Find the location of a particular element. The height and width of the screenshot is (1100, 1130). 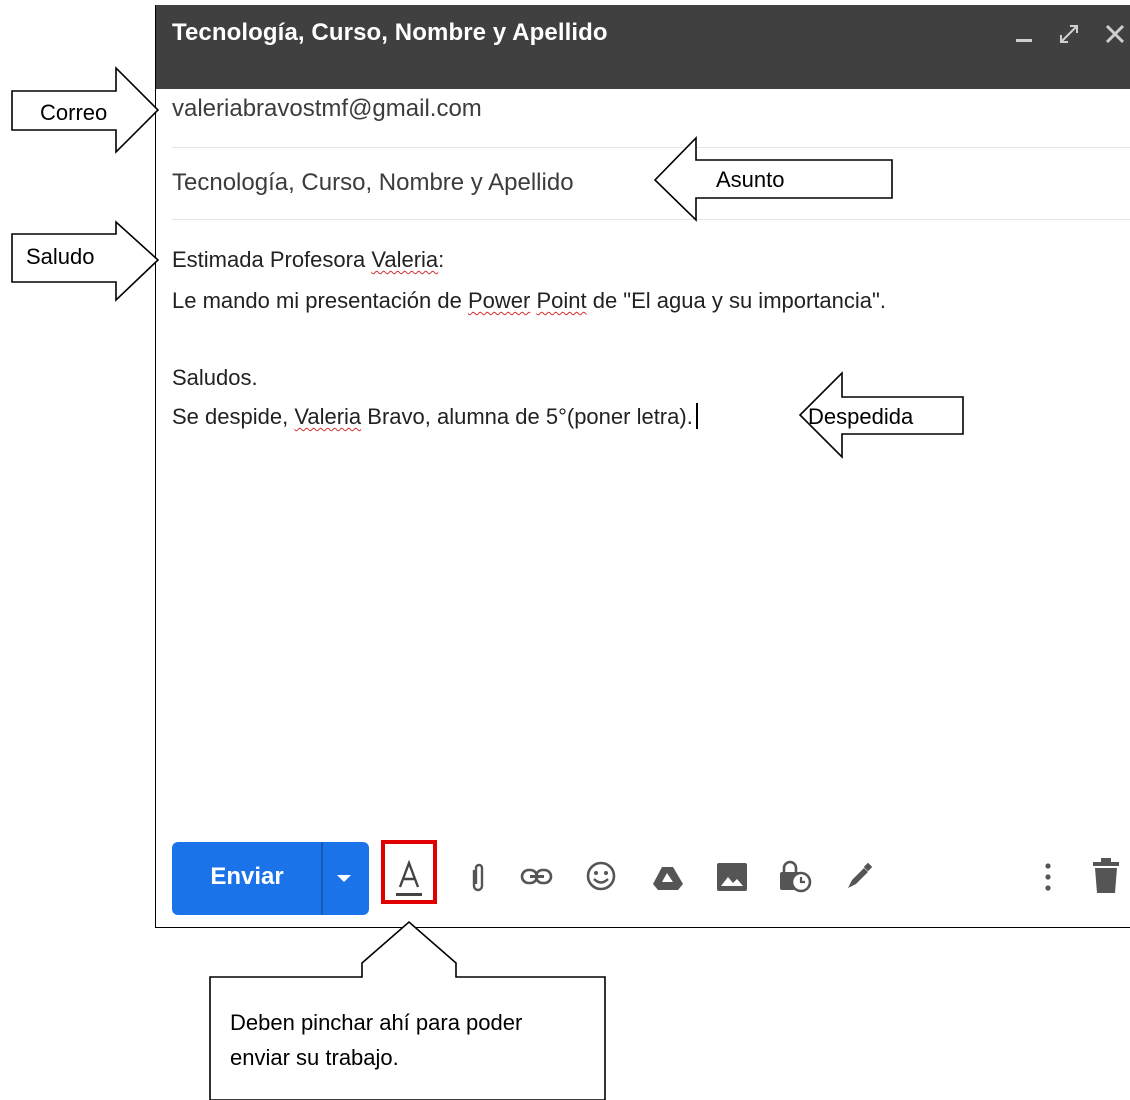

annotation-note-line2: enviar su trabajo. is located at coordinates (314, 1057).